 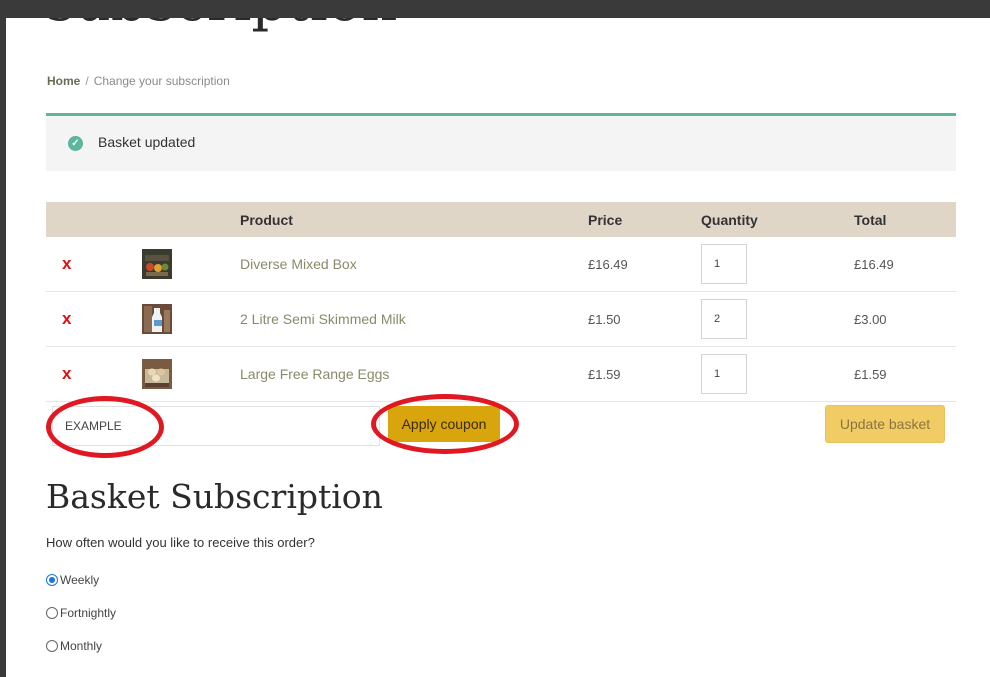 I want to click on check-circle-icon: ✓, so click(x=75, y=143).